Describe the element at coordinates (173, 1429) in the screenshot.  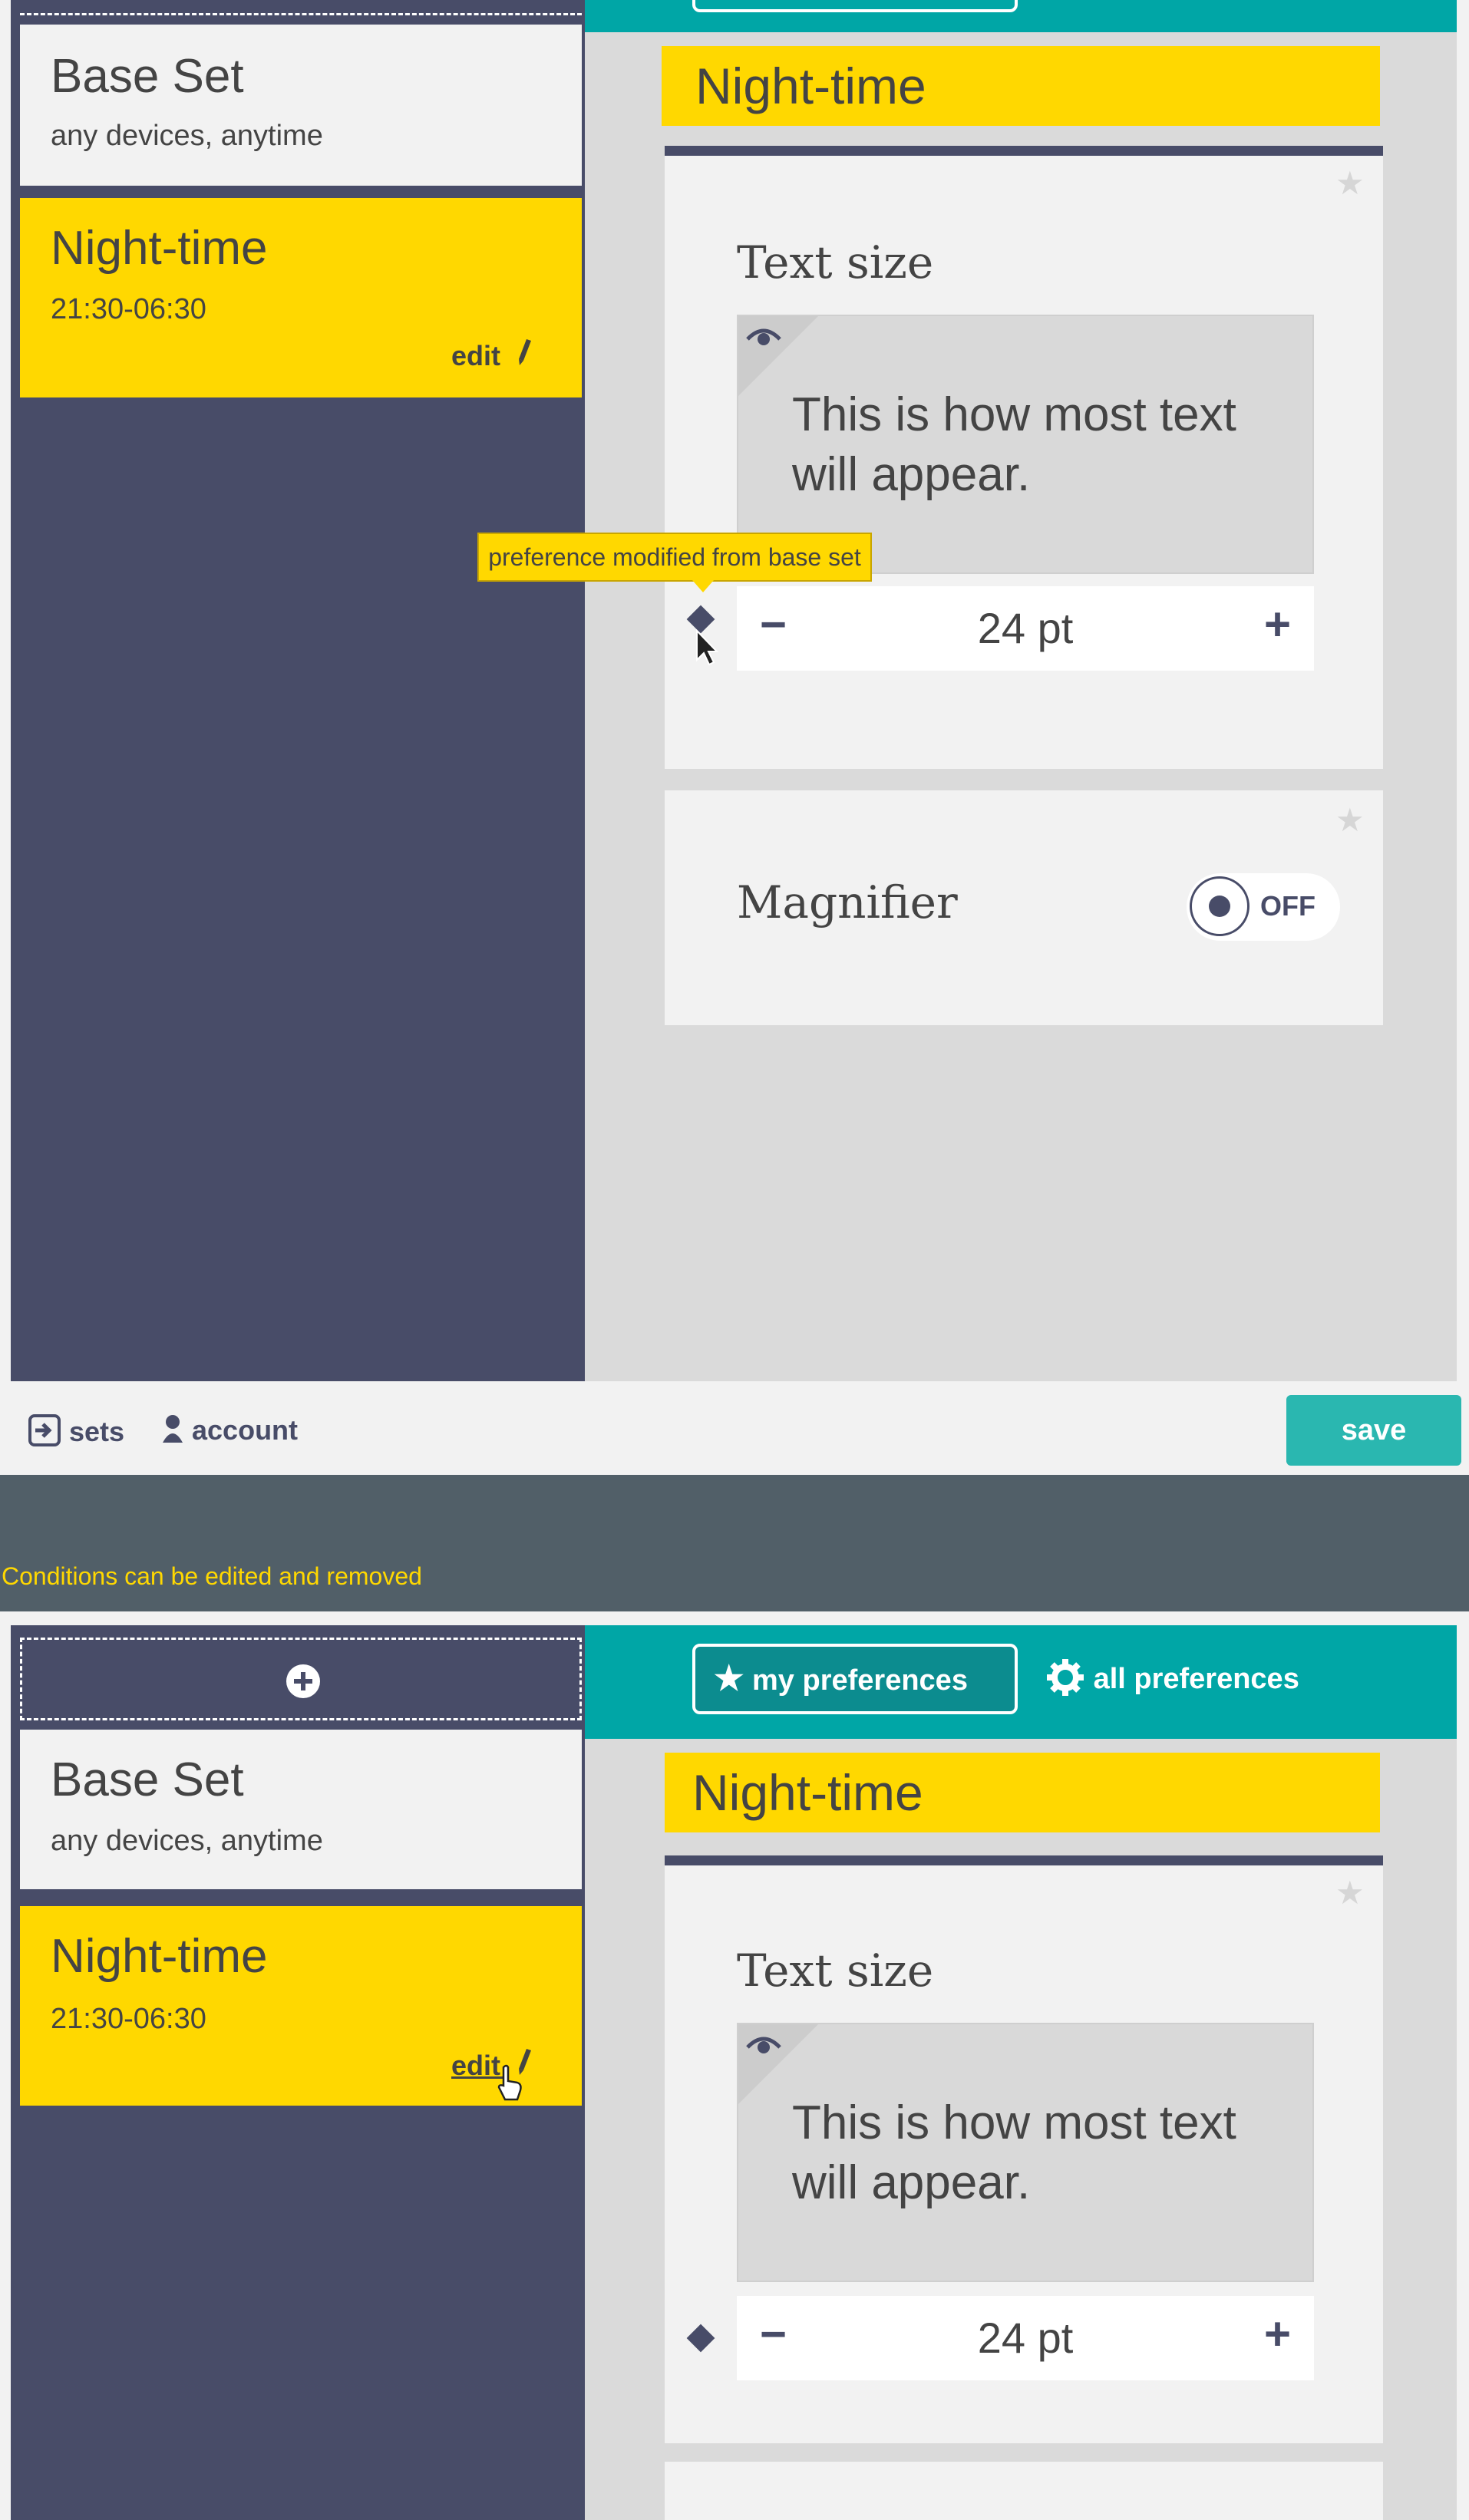
I see `user-icon` at that location.